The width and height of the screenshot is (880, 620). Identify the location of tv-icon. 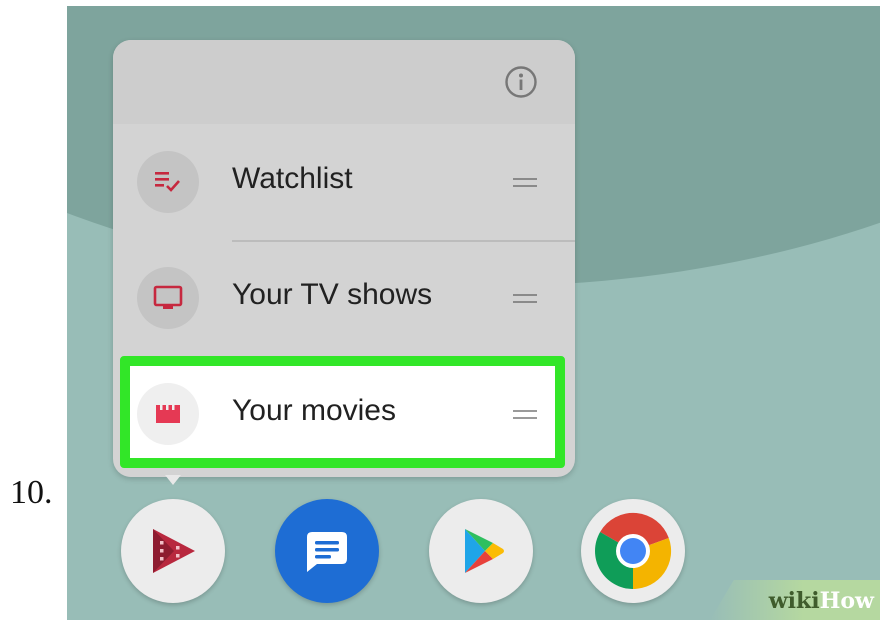
(168, 298).